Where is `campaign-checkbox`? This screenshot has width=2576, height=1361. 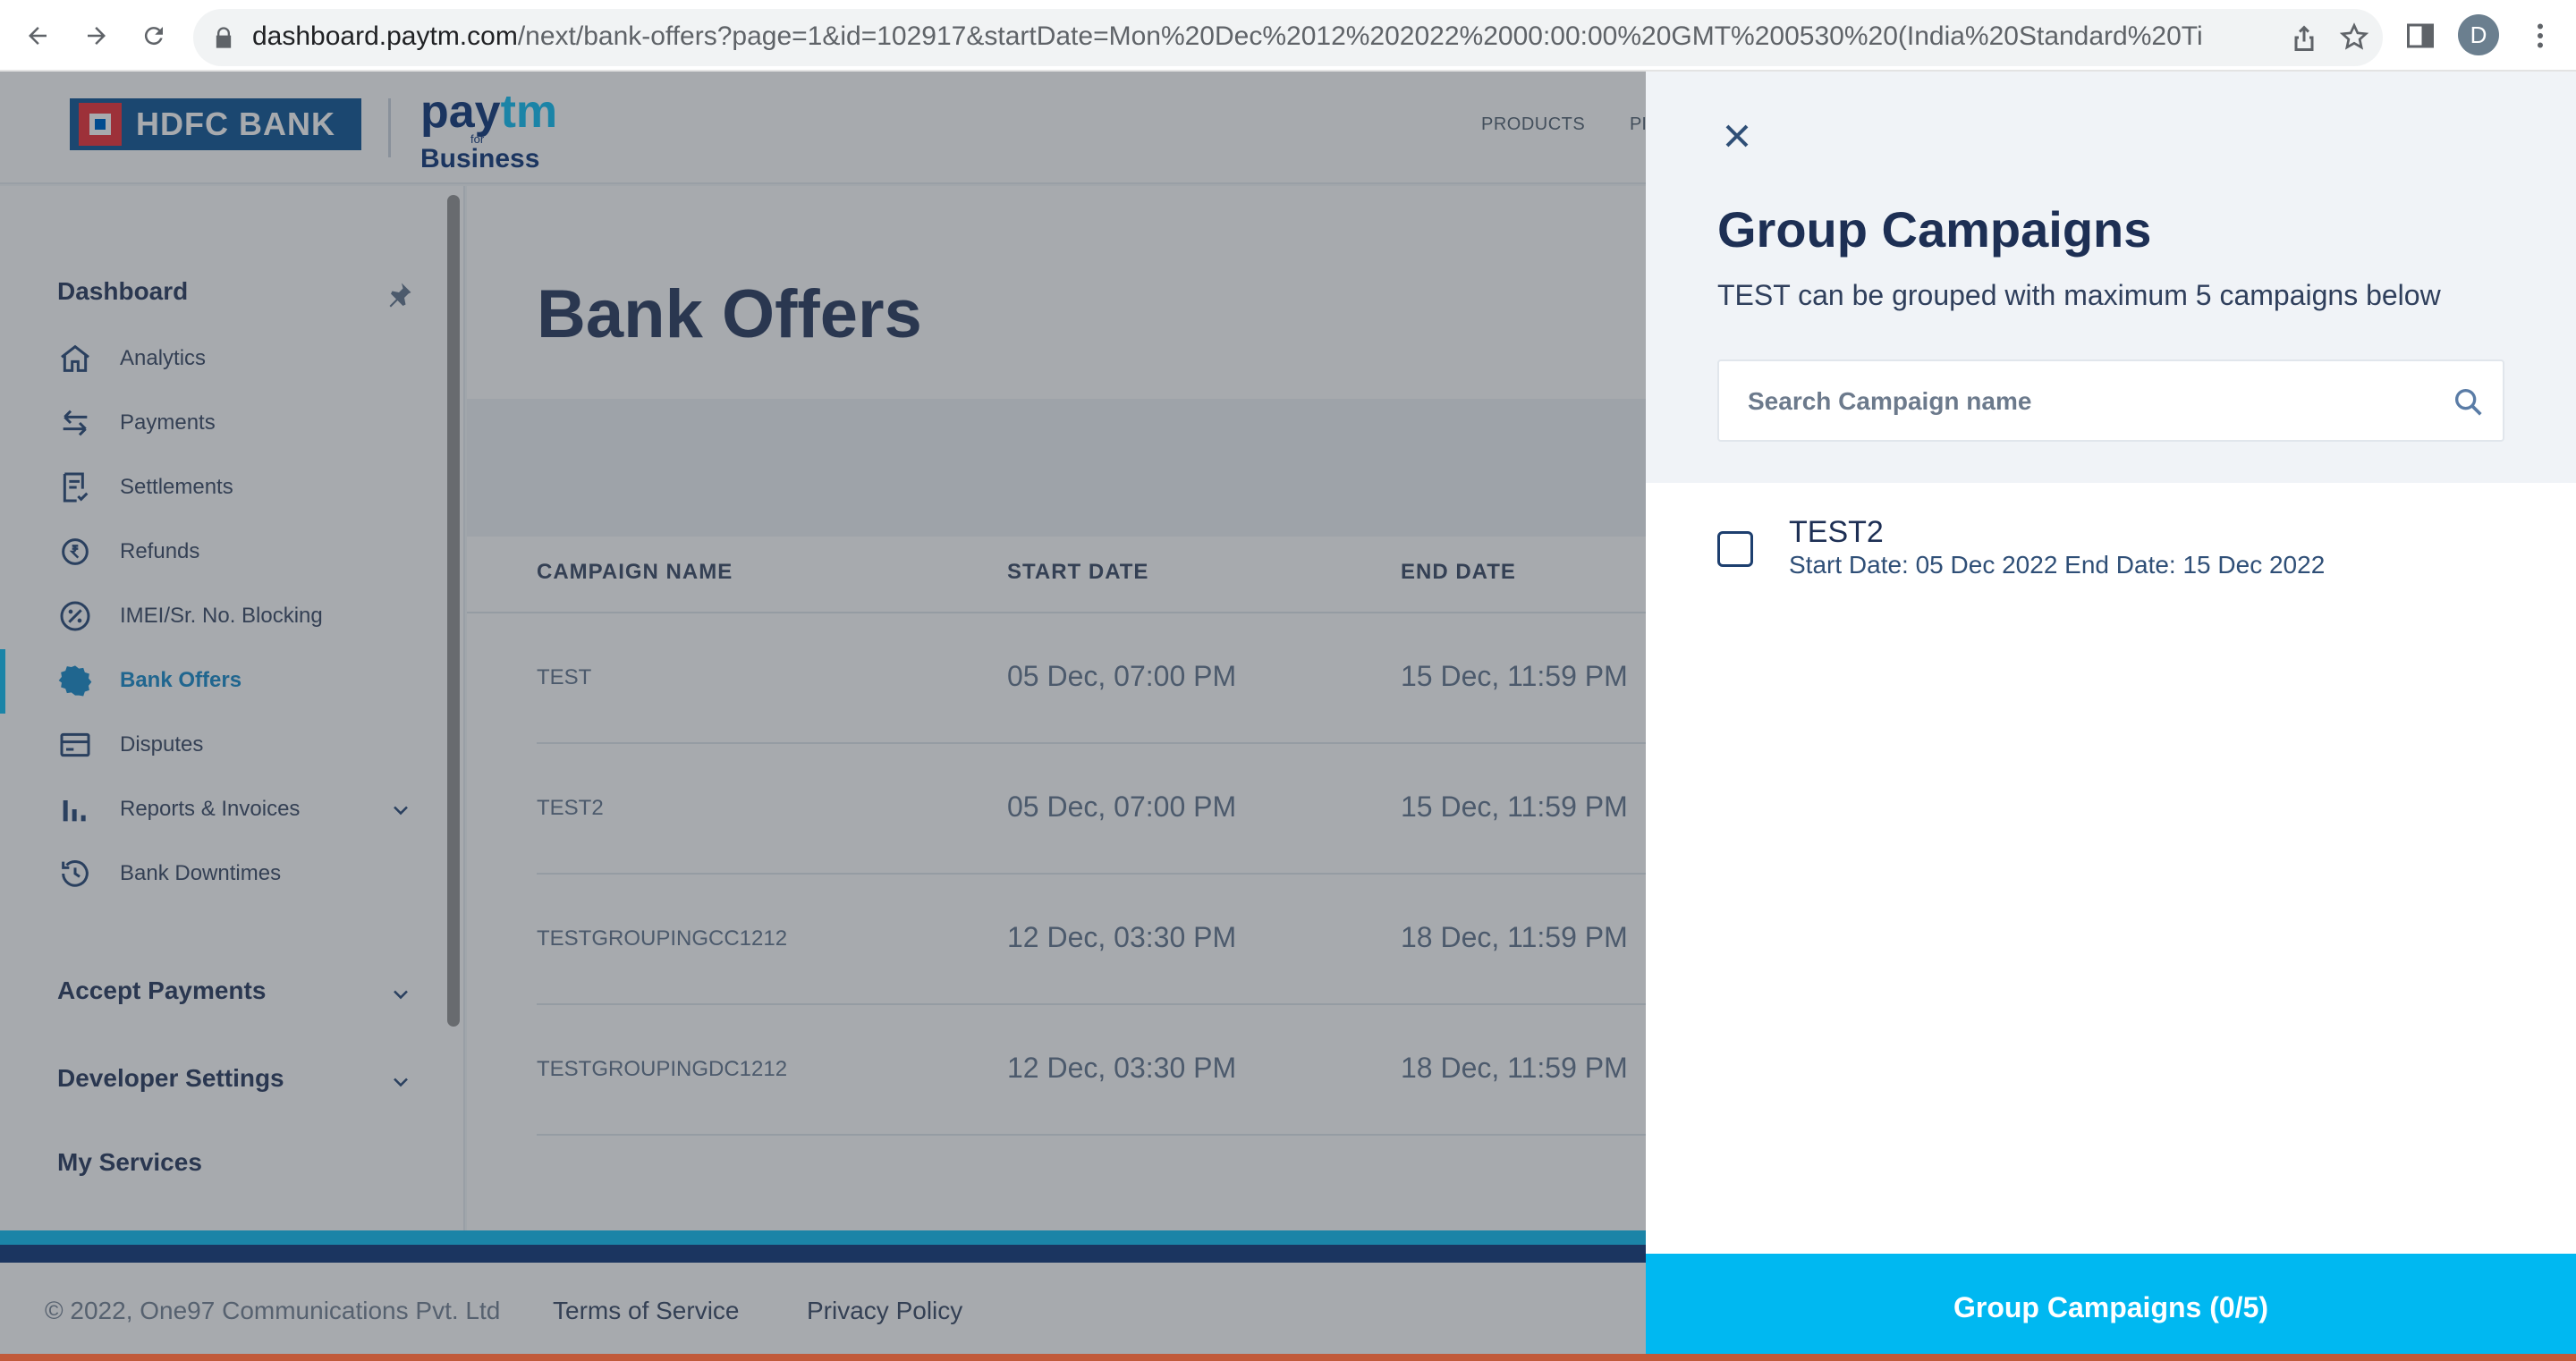
campaign-checkbox is located at coordinates (1735, 549).